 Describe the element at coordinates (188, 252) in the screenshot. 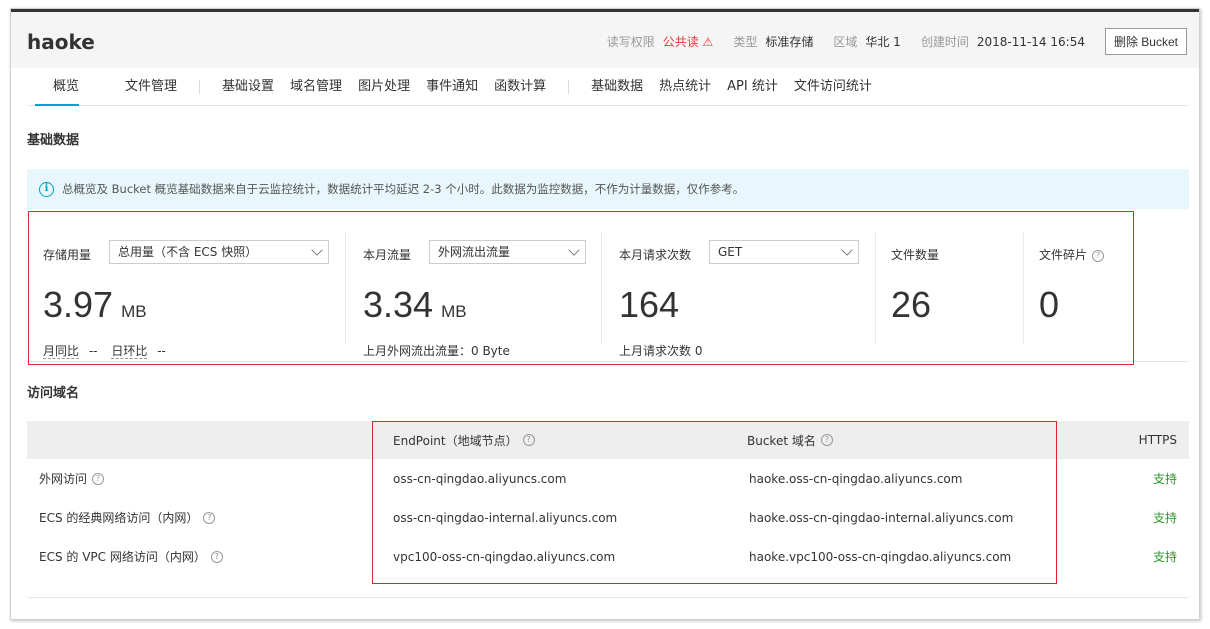

I see `storage-scope-value: 总用量（不含 ECS 快照）` at that location.